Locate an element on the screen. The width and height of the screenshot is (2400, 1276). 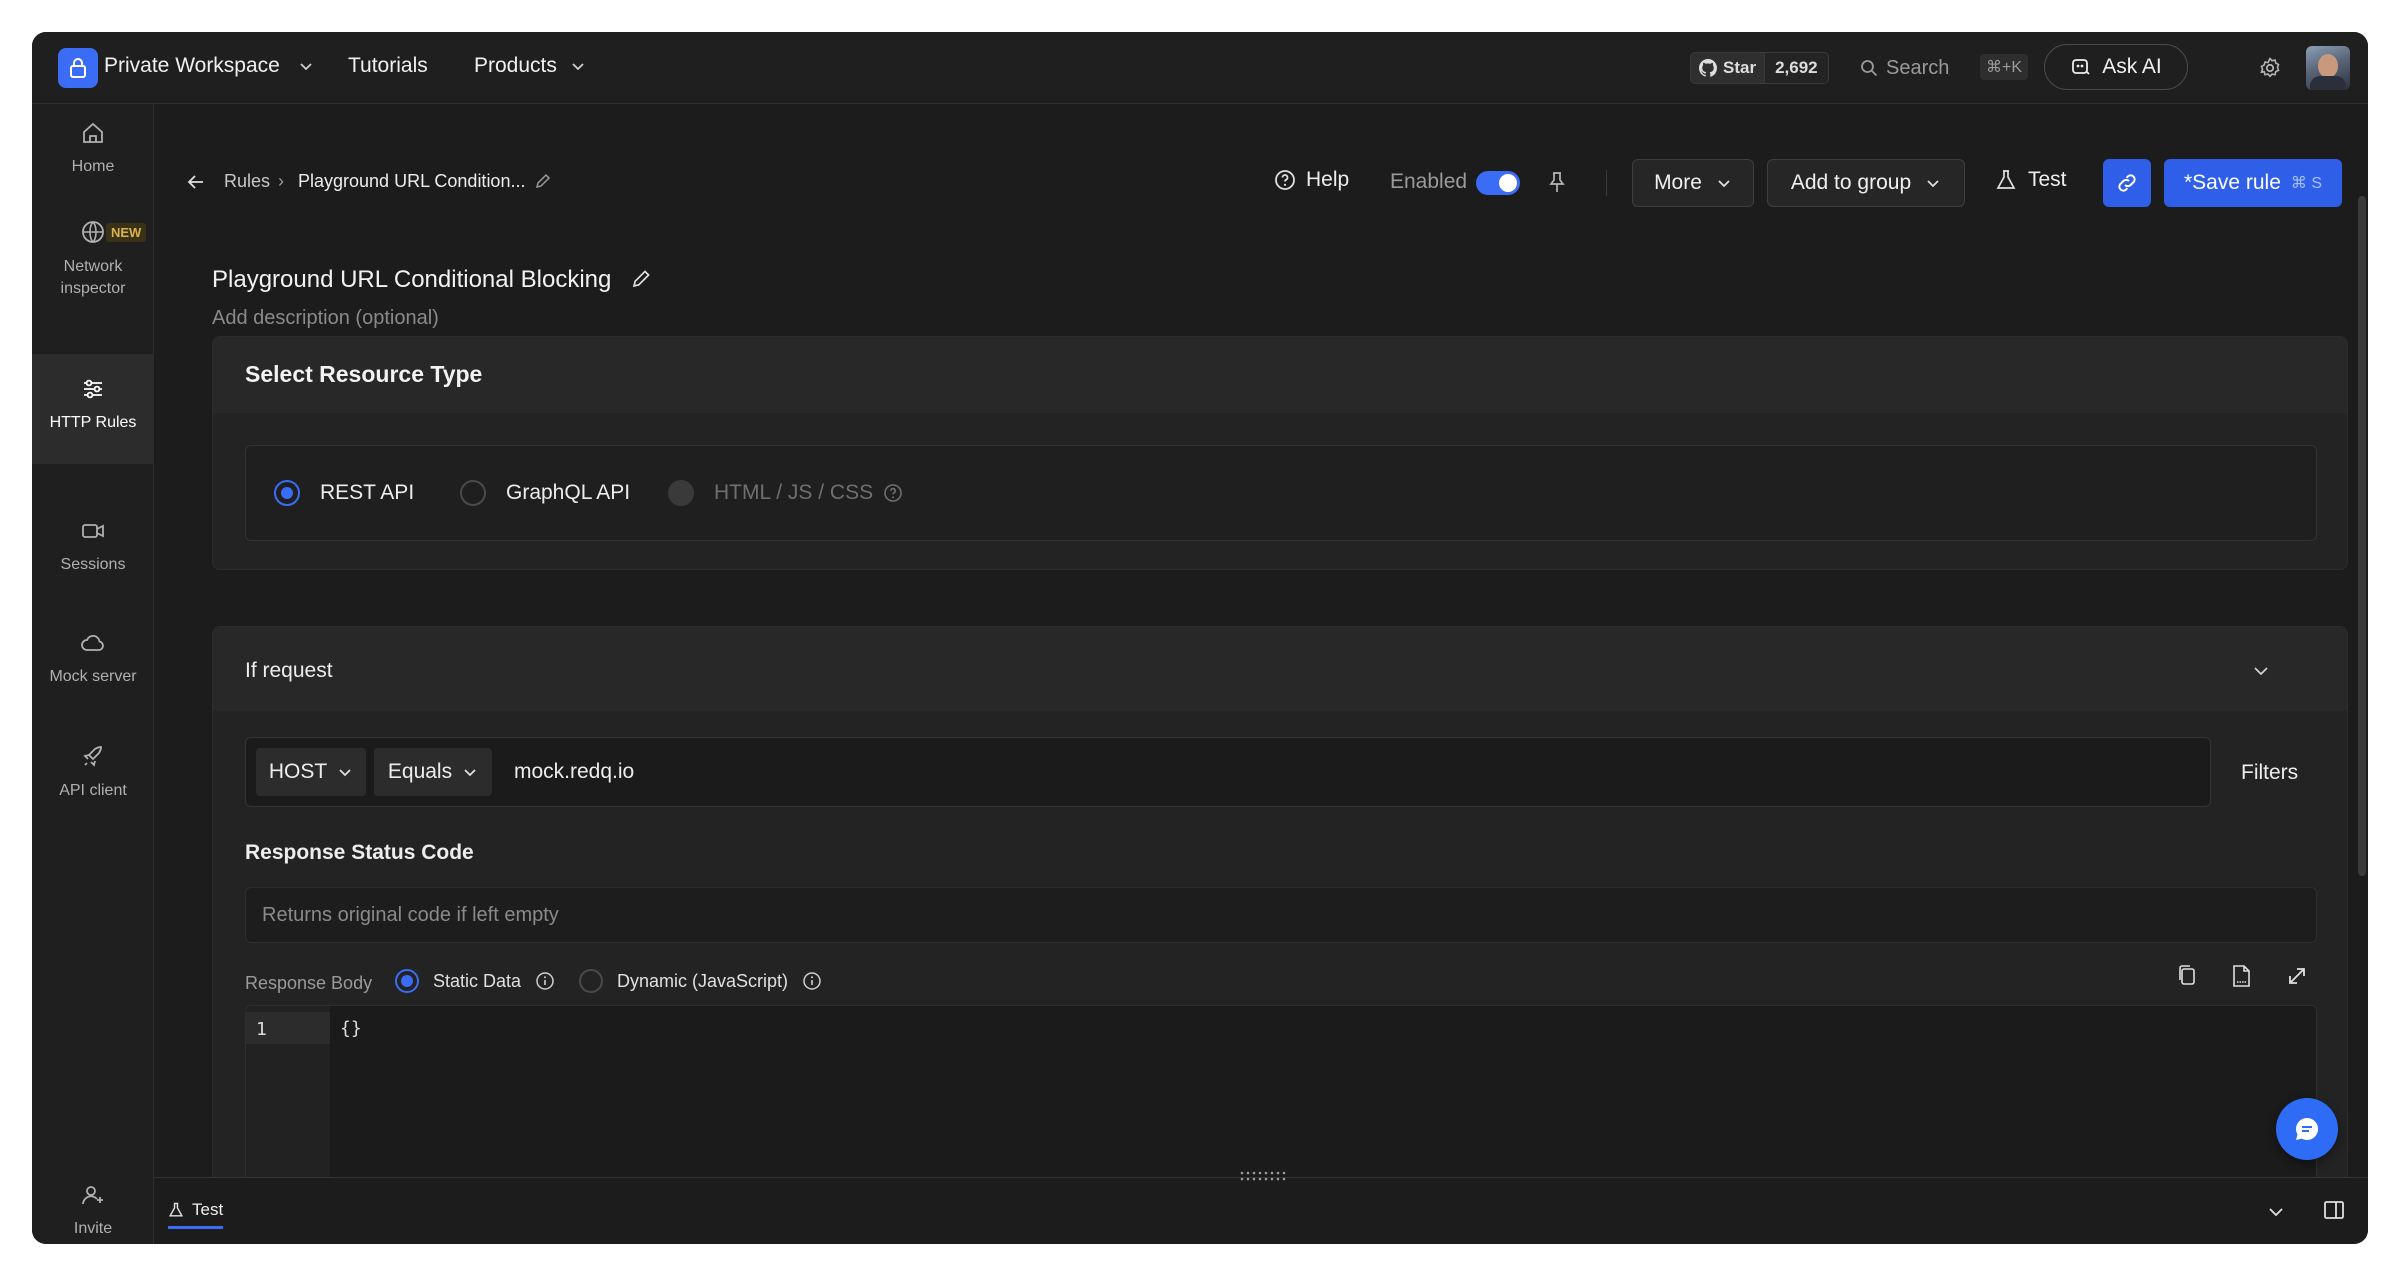
sidebar-item-mock-server: Mock server is located at coordinates (93, 670).